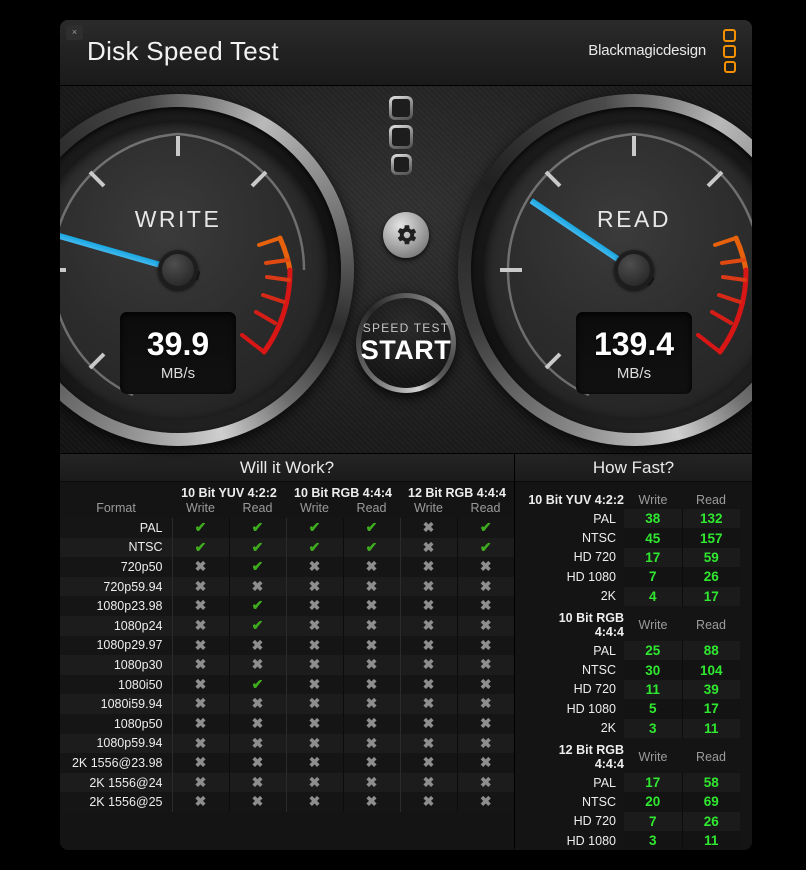  I want to click on write-speed-value: 20, so click(653, 802).